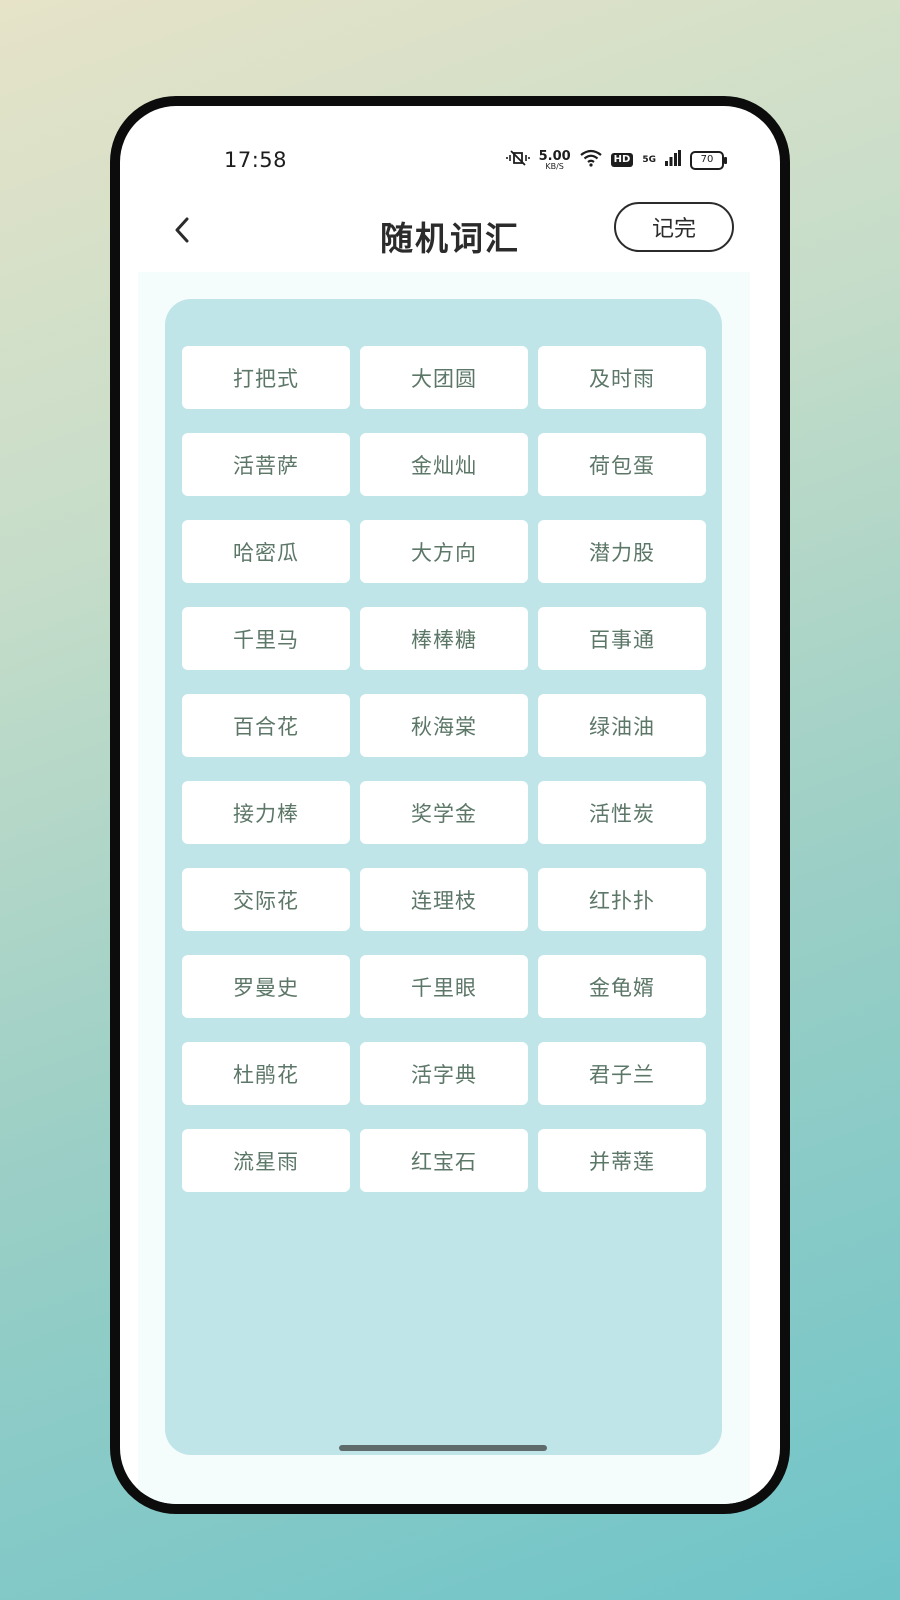 This screenshot has height=1600, width=900. What do you see at coordinates (444, 377) in the screenshot?
I see `word-card: 大团圆` at bounding box center [444, 377].